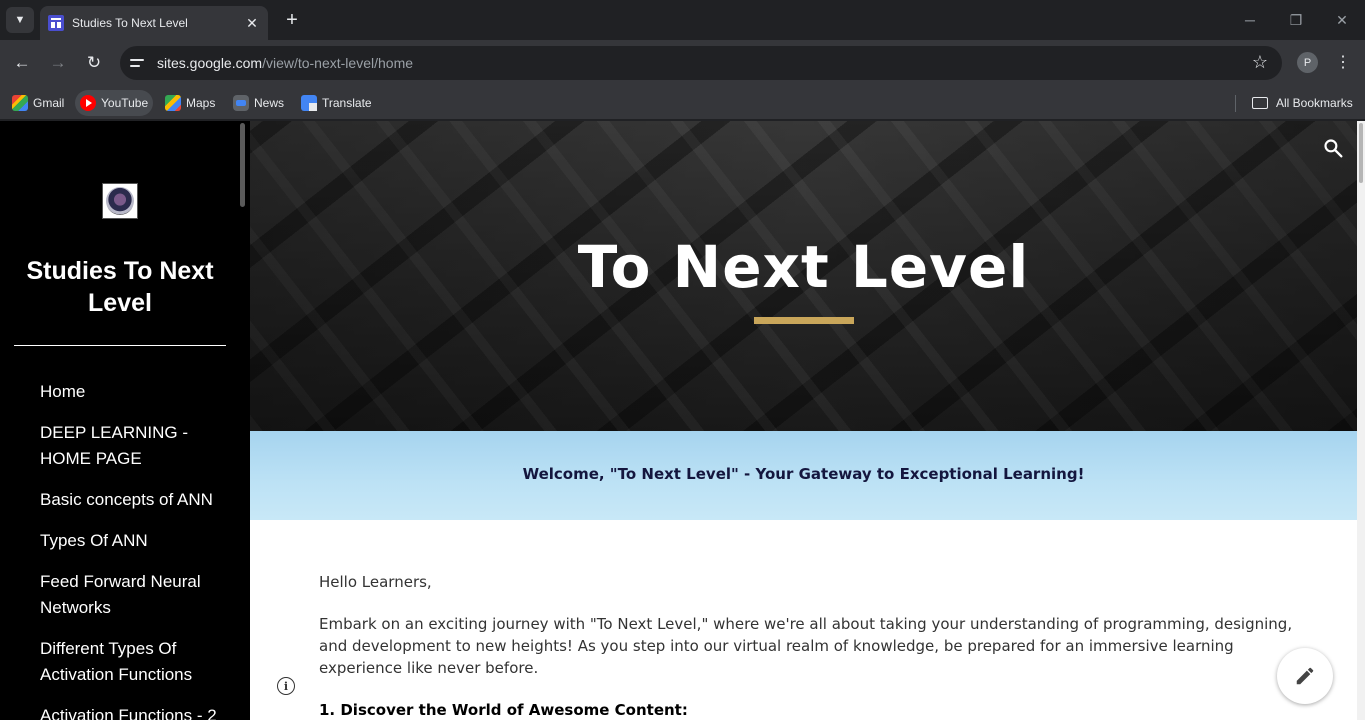 The image size is (1365, 720). I want to click on maps-icon, so click(173, 103).